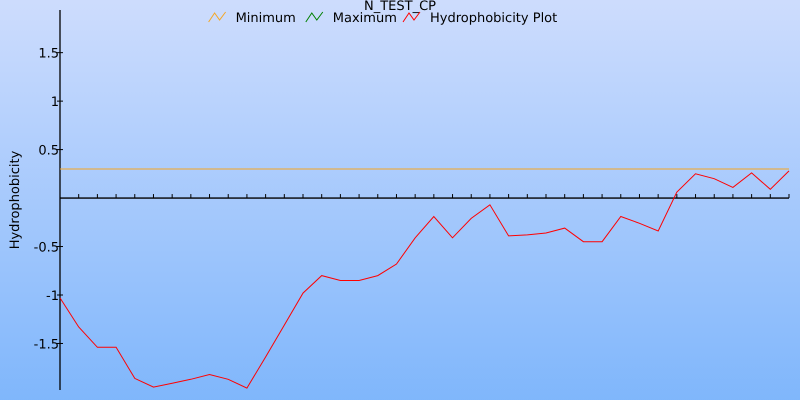 This screenshot has height=400, width=800. Describe the element at coordinates (52, 296) in the screenshot. I see `y-tick-label: -1` at that location.